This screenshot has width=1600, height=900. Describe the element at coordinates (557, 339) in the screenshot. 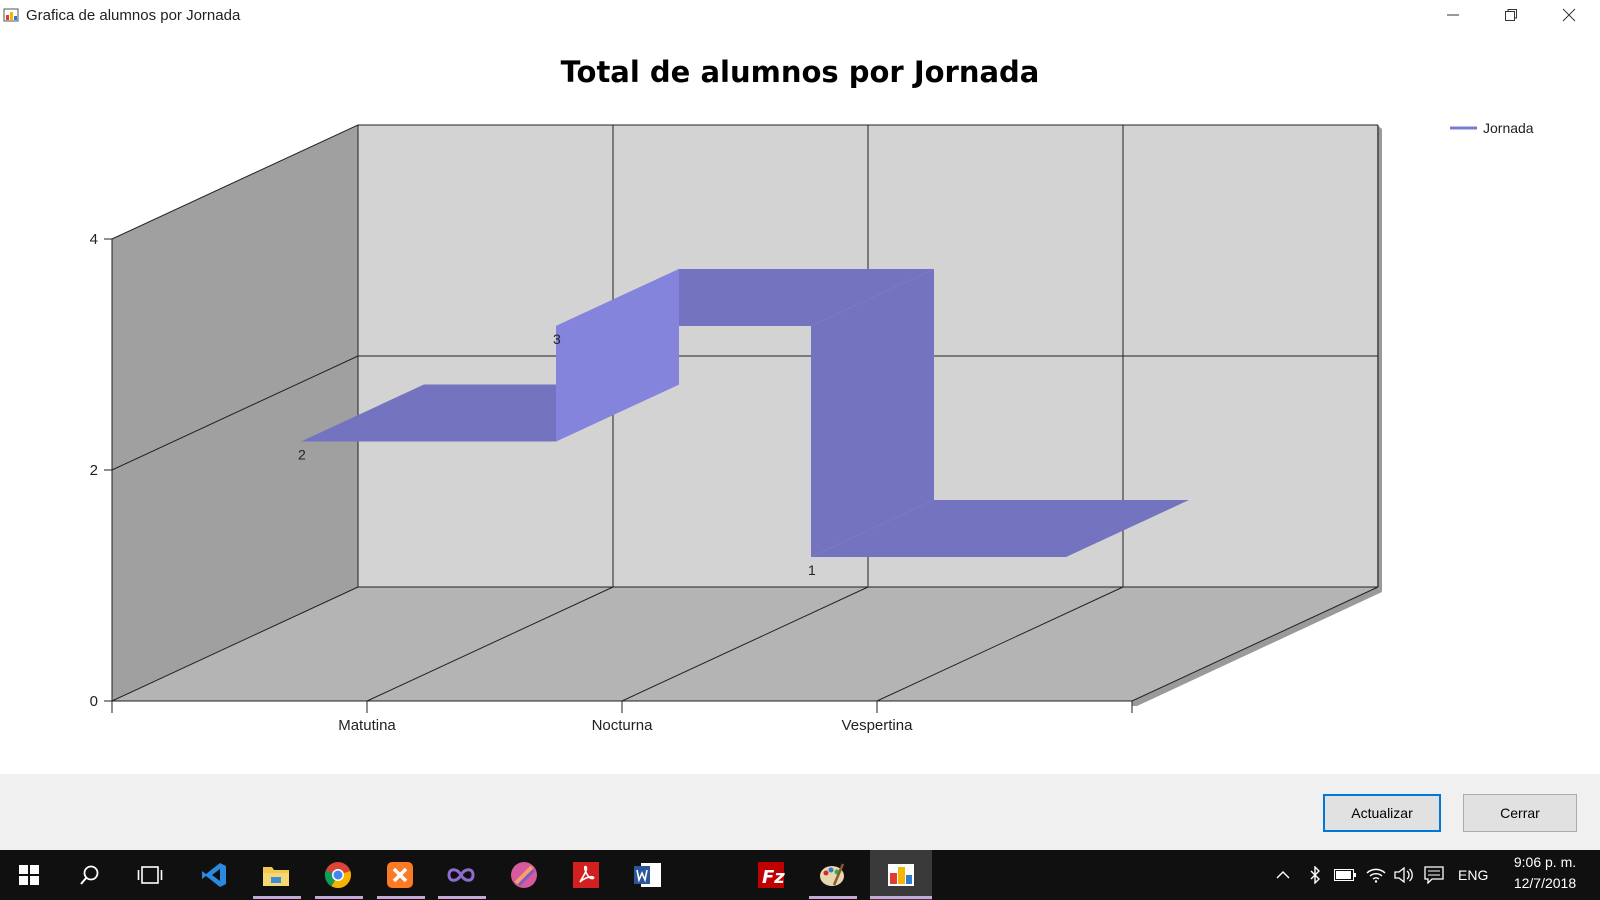

I see `data-label-1: 3` at that location.